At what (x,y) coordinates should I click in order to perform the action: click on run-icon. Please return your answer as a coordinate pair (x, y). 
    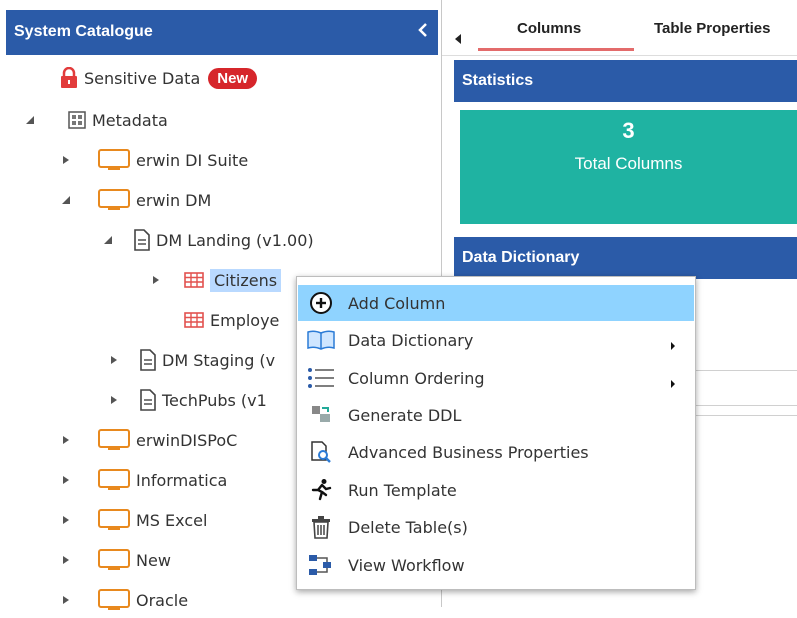
    Looking at the image, I should click on (321, 490).